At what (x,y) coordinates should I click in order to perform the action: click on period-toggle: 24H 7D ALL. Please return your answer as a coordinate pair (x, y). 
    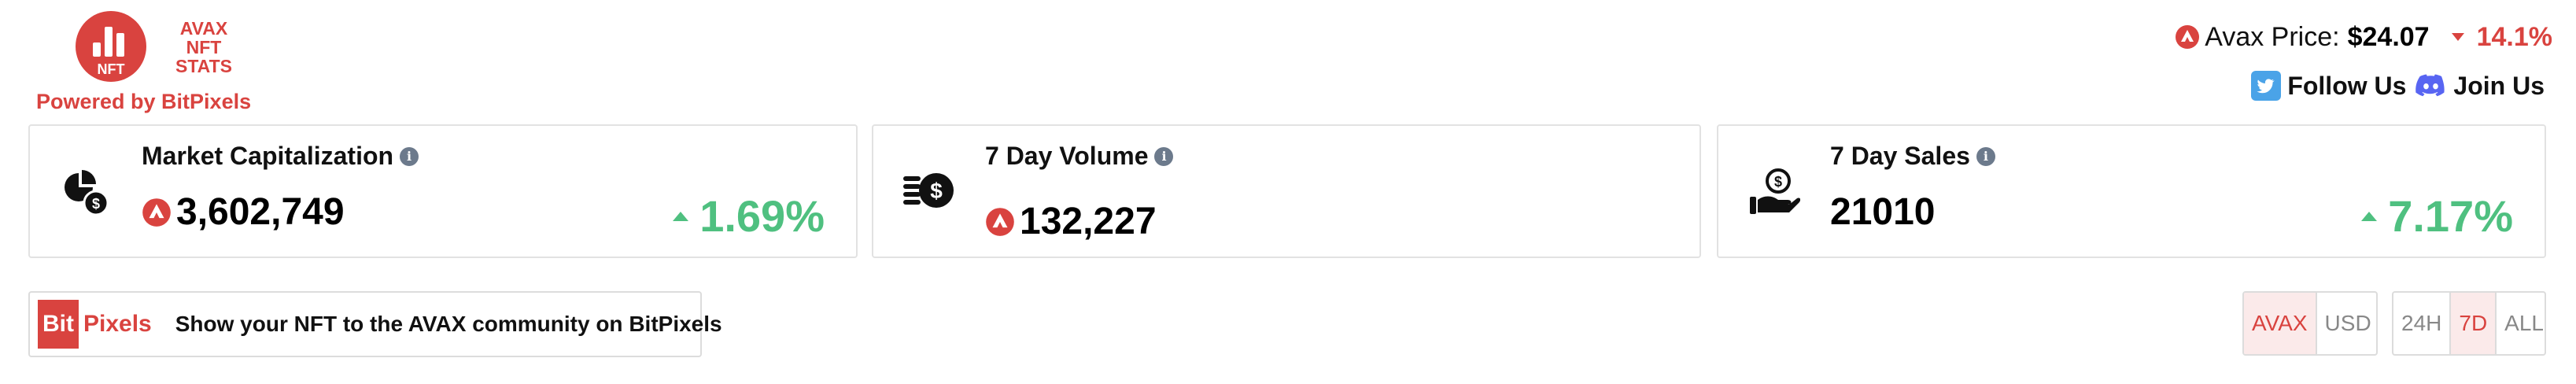
    Looking at the image, I should click on (2469, 323).